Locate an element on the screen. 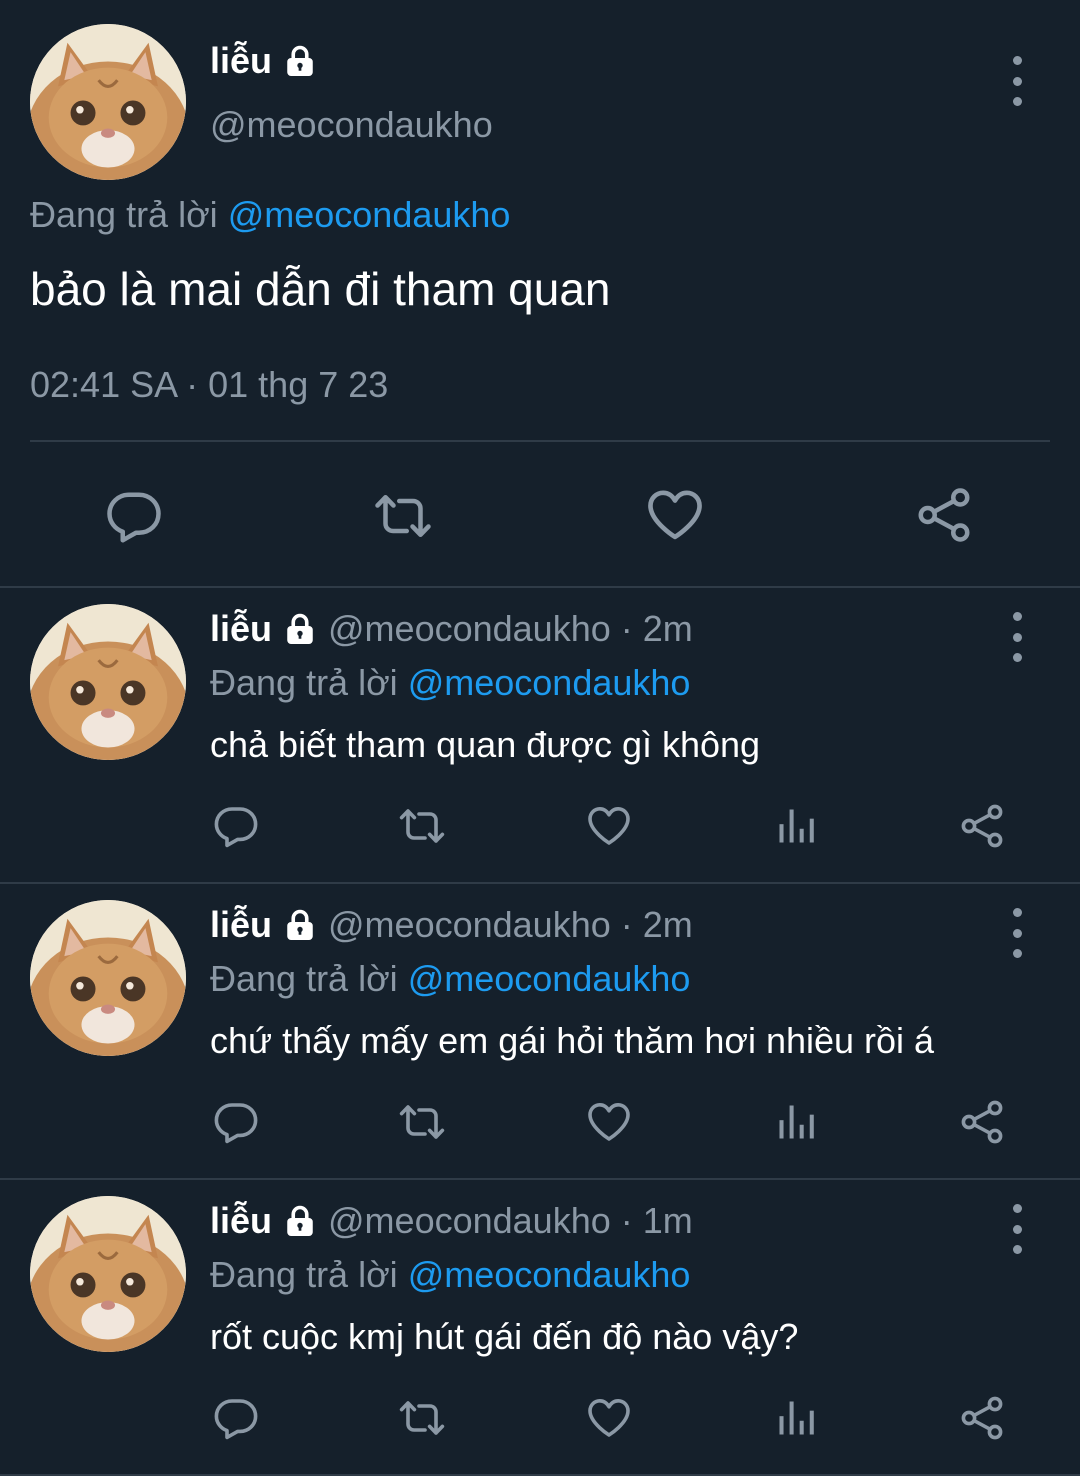 The height and width of the screenshot is (1476, 1080). tweet-text: chả biết tham quan được gì không is located at coordinates (485, 744).